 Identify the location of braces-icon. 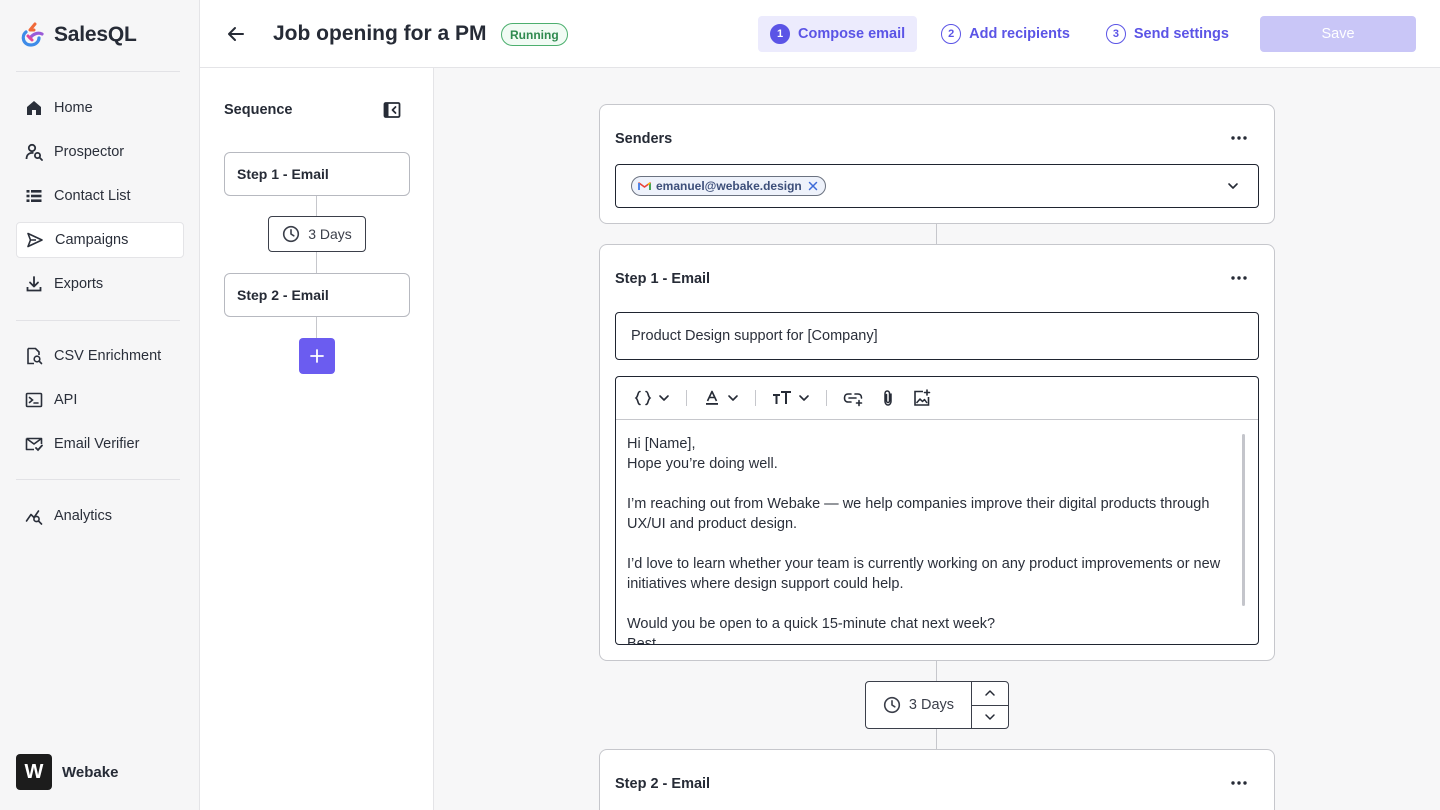
(643, 398).